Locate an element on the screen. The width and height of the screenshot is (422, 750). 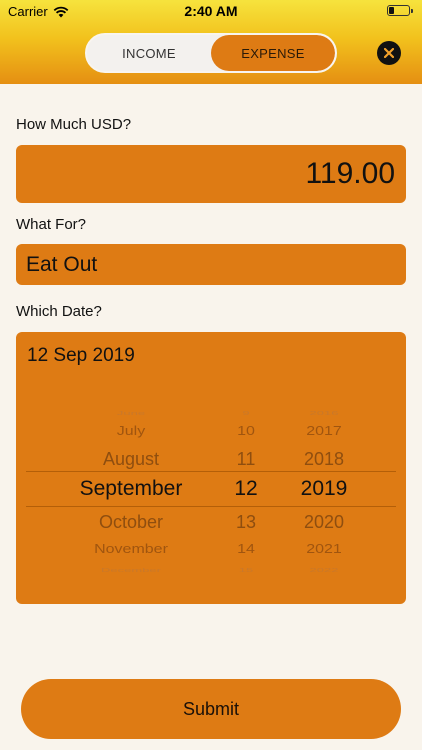
income-expense-toggle: INCOME EXPENSE is located at coordinates (211, 53).